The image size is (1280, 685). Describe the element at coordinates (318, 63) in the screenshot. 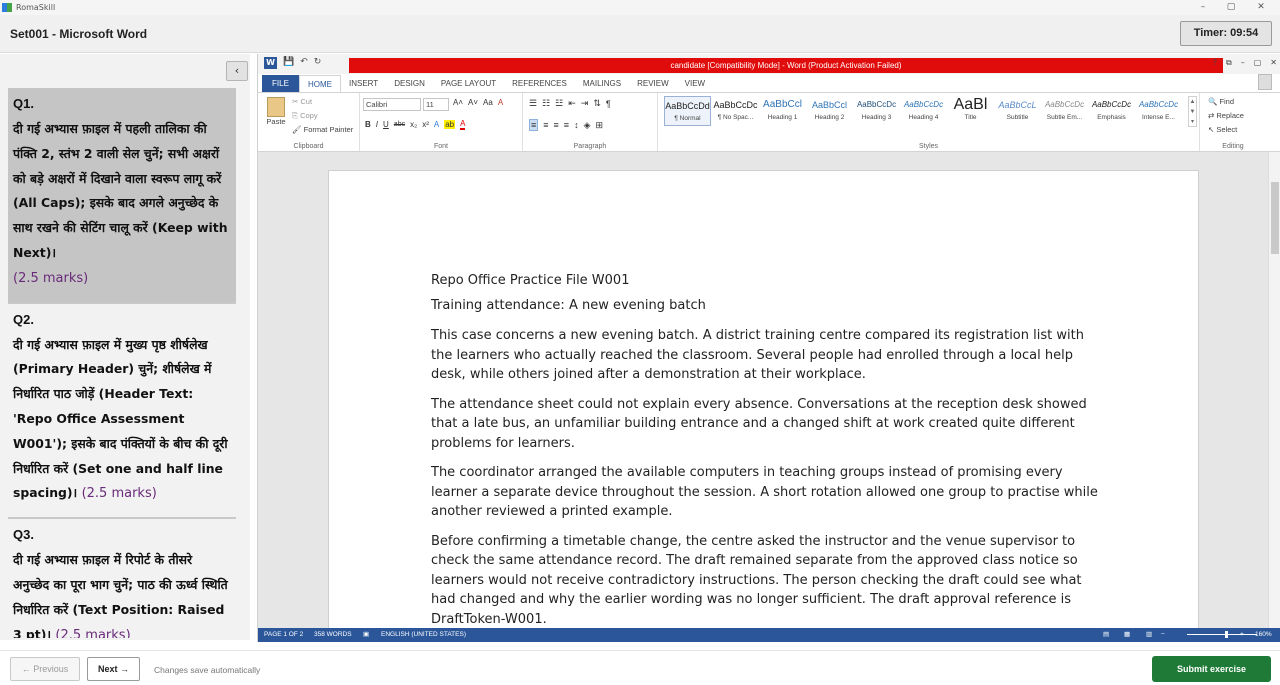

I see `redo-icon: ↻` at that location.